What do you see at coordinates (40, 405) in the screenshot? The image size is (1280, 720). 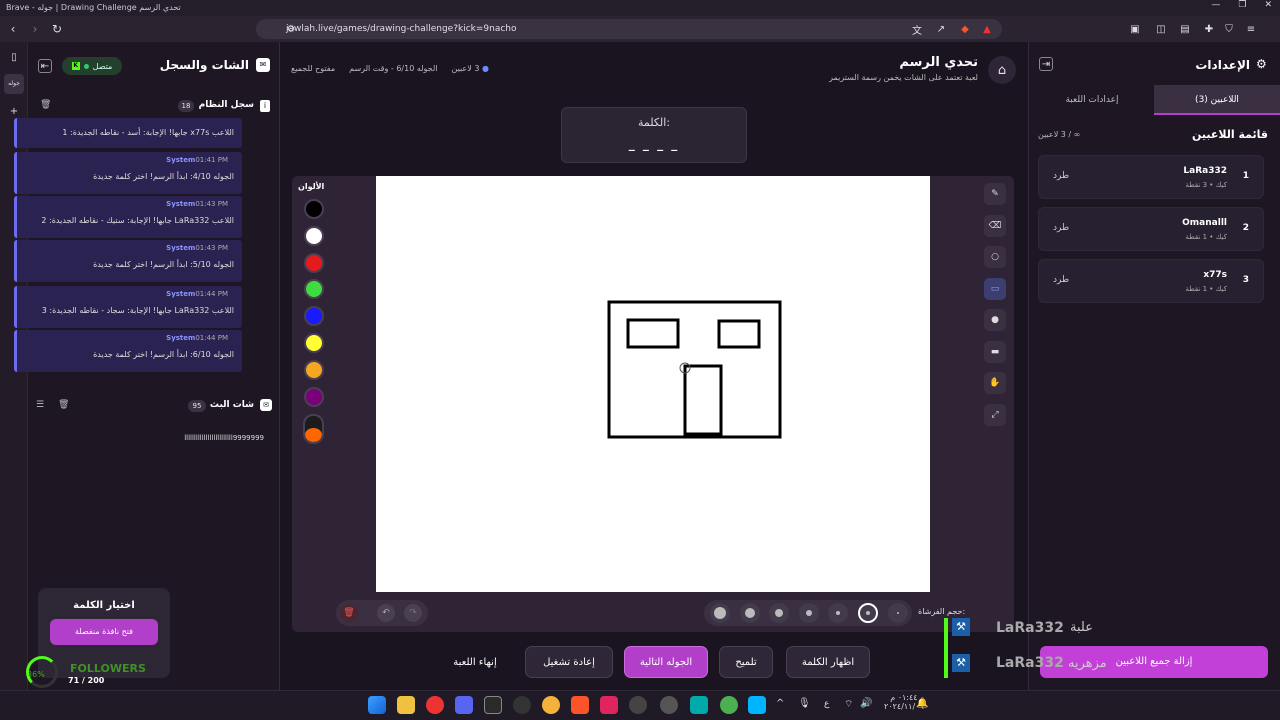 I see `filter-icon: ☰` at bounding box center [40, 405].